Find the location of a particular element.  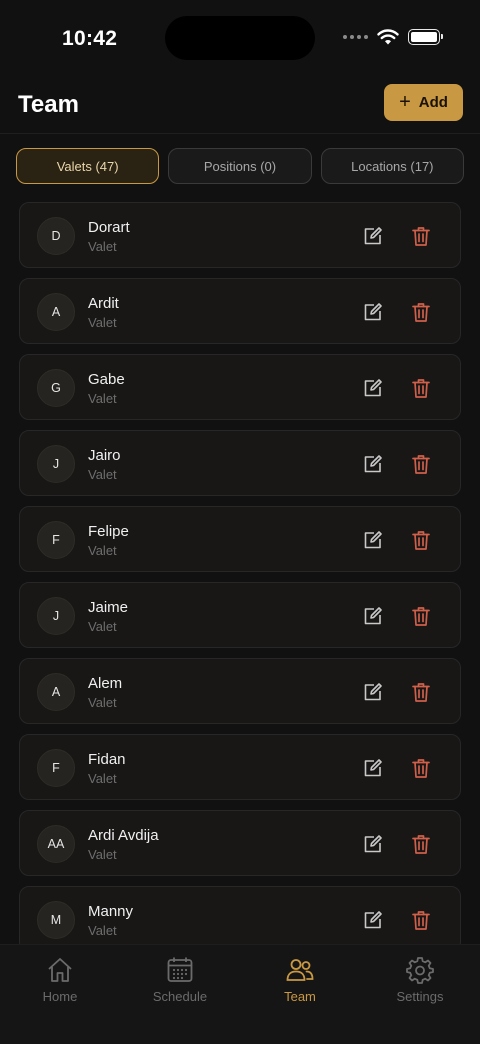

gear-icon is located at coordinates (420, 970).